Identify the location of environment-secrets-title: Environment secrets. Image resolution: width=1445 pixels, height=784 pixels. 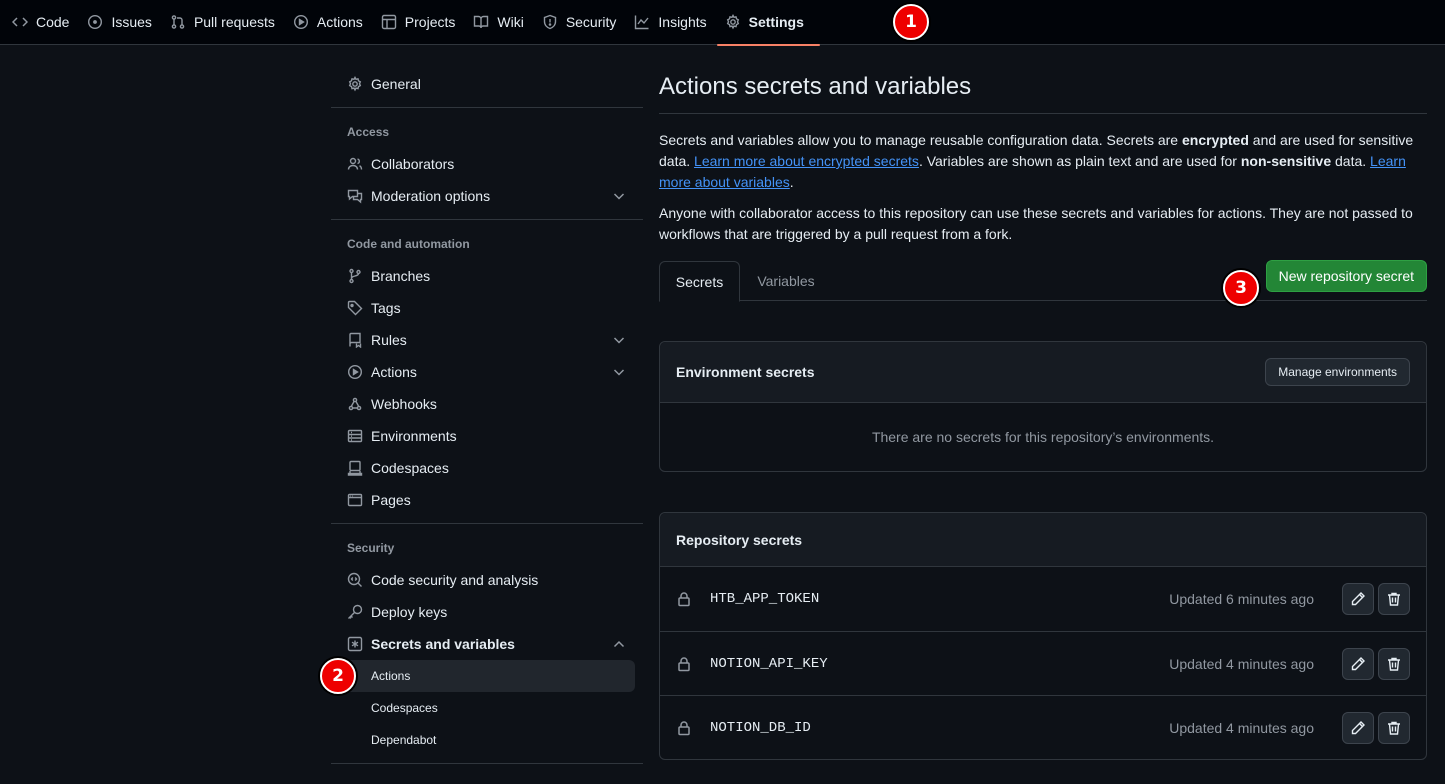
(745, 372).